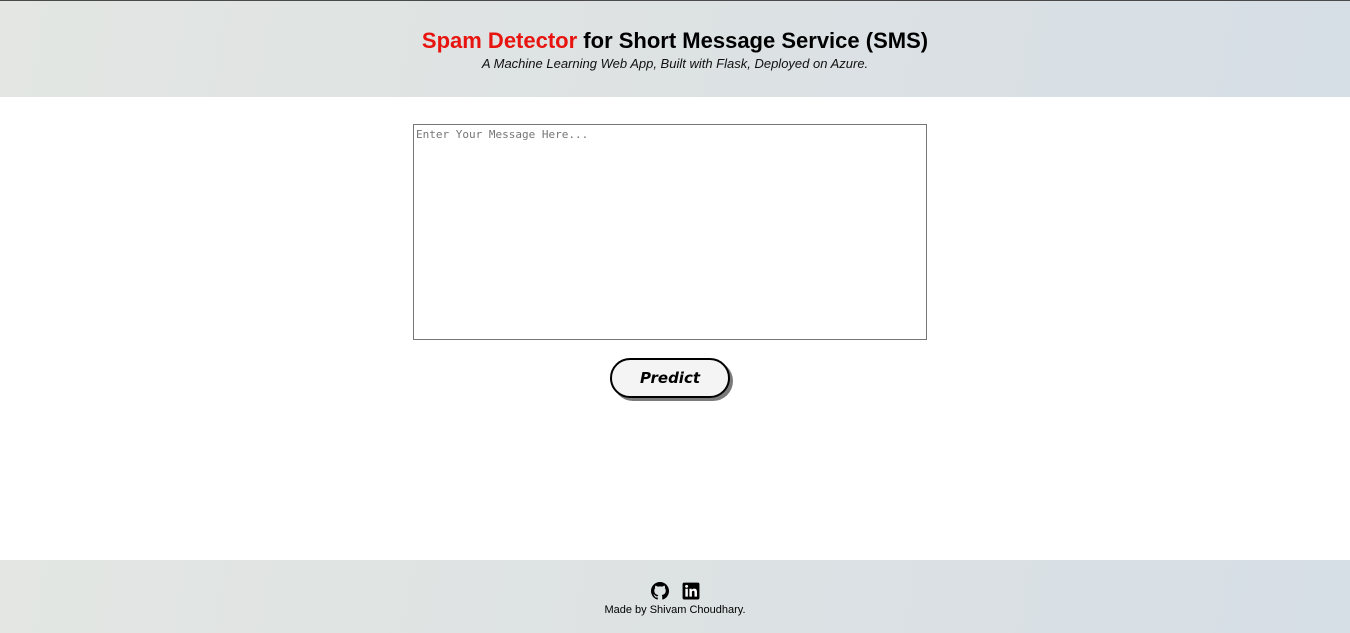 The width and height of the screenshot is (1350, 633). I want to click on credit-text: Made by Shivam Choudhary., so click(675, 610).